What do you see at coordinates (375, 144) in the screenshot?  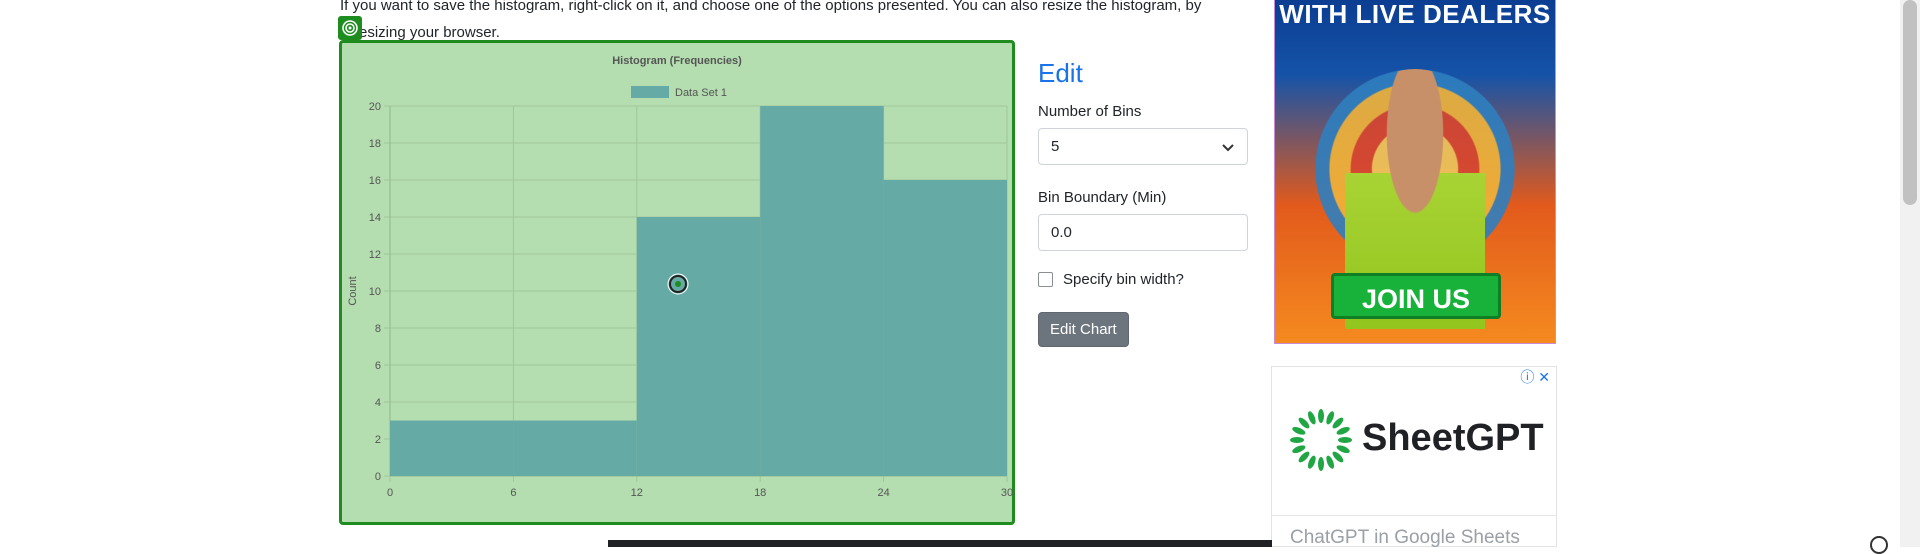 I see `y-tick-label: 18` at bounding box center [375, 144].